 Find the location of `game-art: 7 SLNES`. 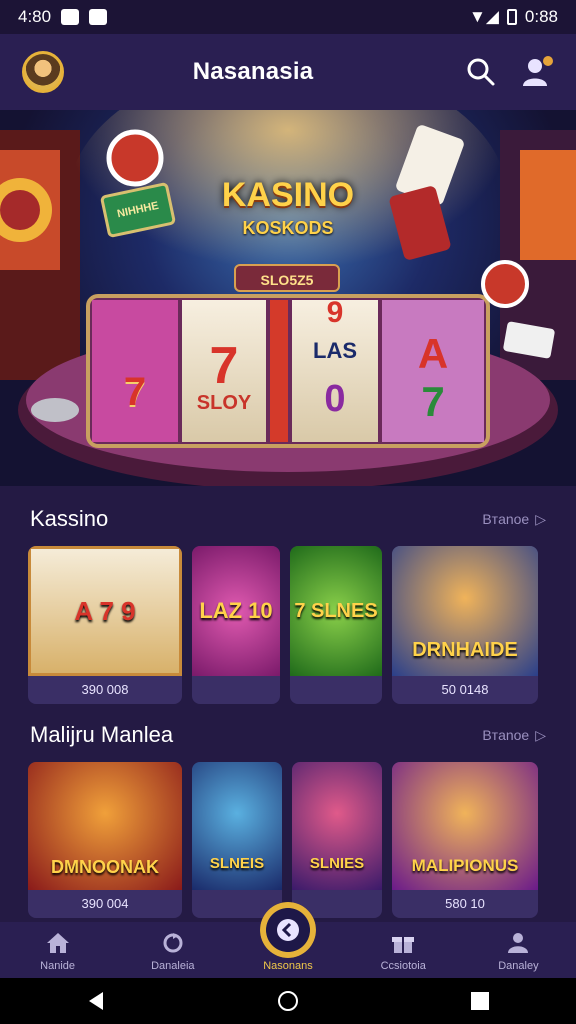

game-art: 7 SLNES is located at coordinates (336, 611).